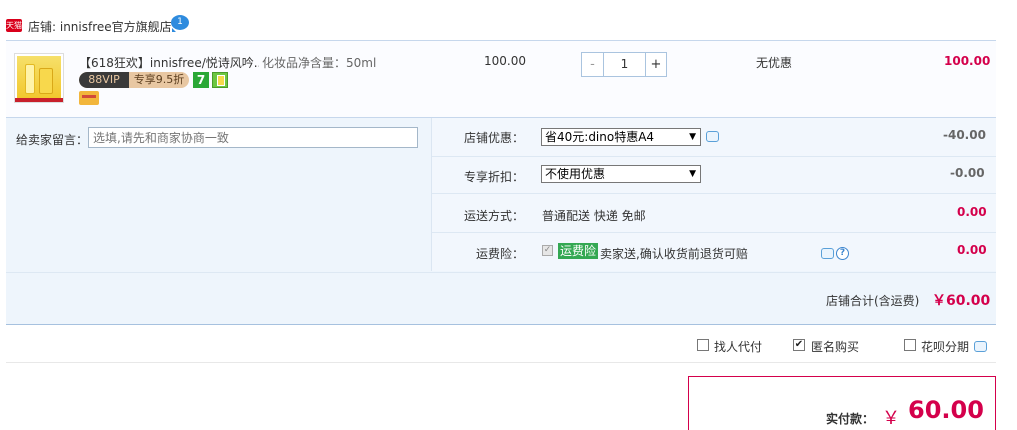  What do you see at coordinates (253, 137) in the screenshot?
I see `seller-message-input` at bounding box center [253, 137].